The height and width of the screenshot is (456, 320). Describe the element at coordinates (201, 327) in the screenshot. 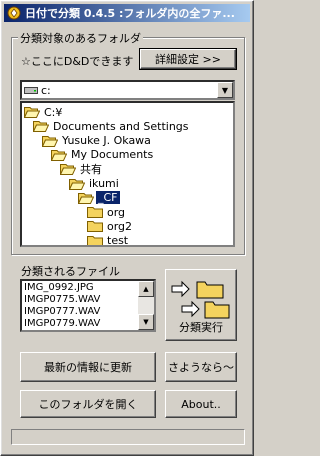

I see `classify-label: 分類実行` at that location.